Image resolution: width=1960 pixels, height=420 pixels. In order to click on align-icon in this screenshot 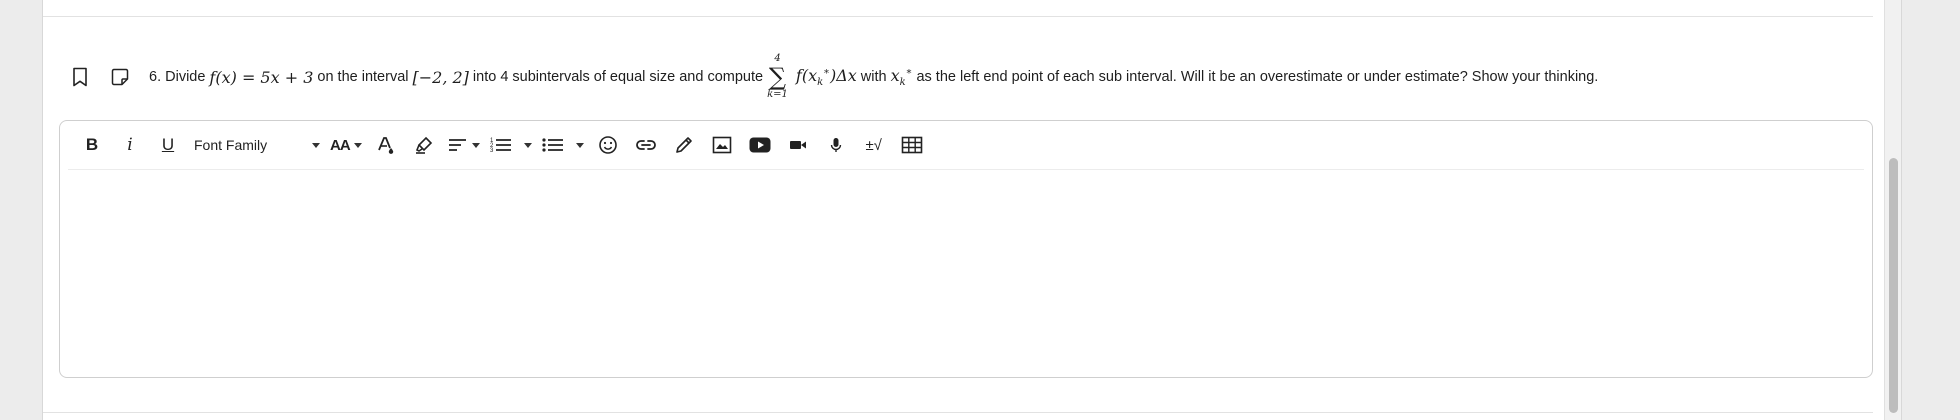, I will do `click(457, 145)`.